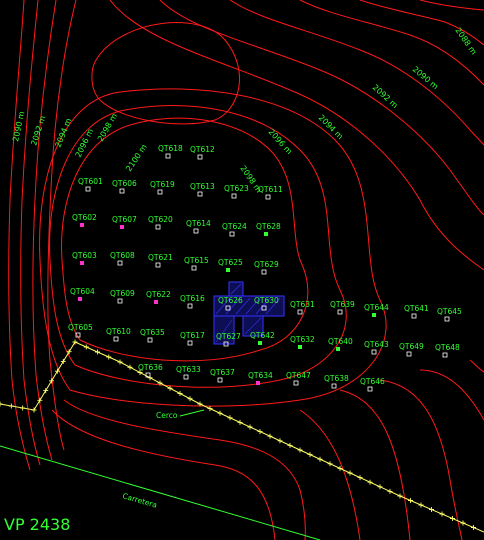 This screenshot has width=484, height=540. Describe the element at coordinates (198, 223) in the screenshot. I see `point-label: QT614` at that location.